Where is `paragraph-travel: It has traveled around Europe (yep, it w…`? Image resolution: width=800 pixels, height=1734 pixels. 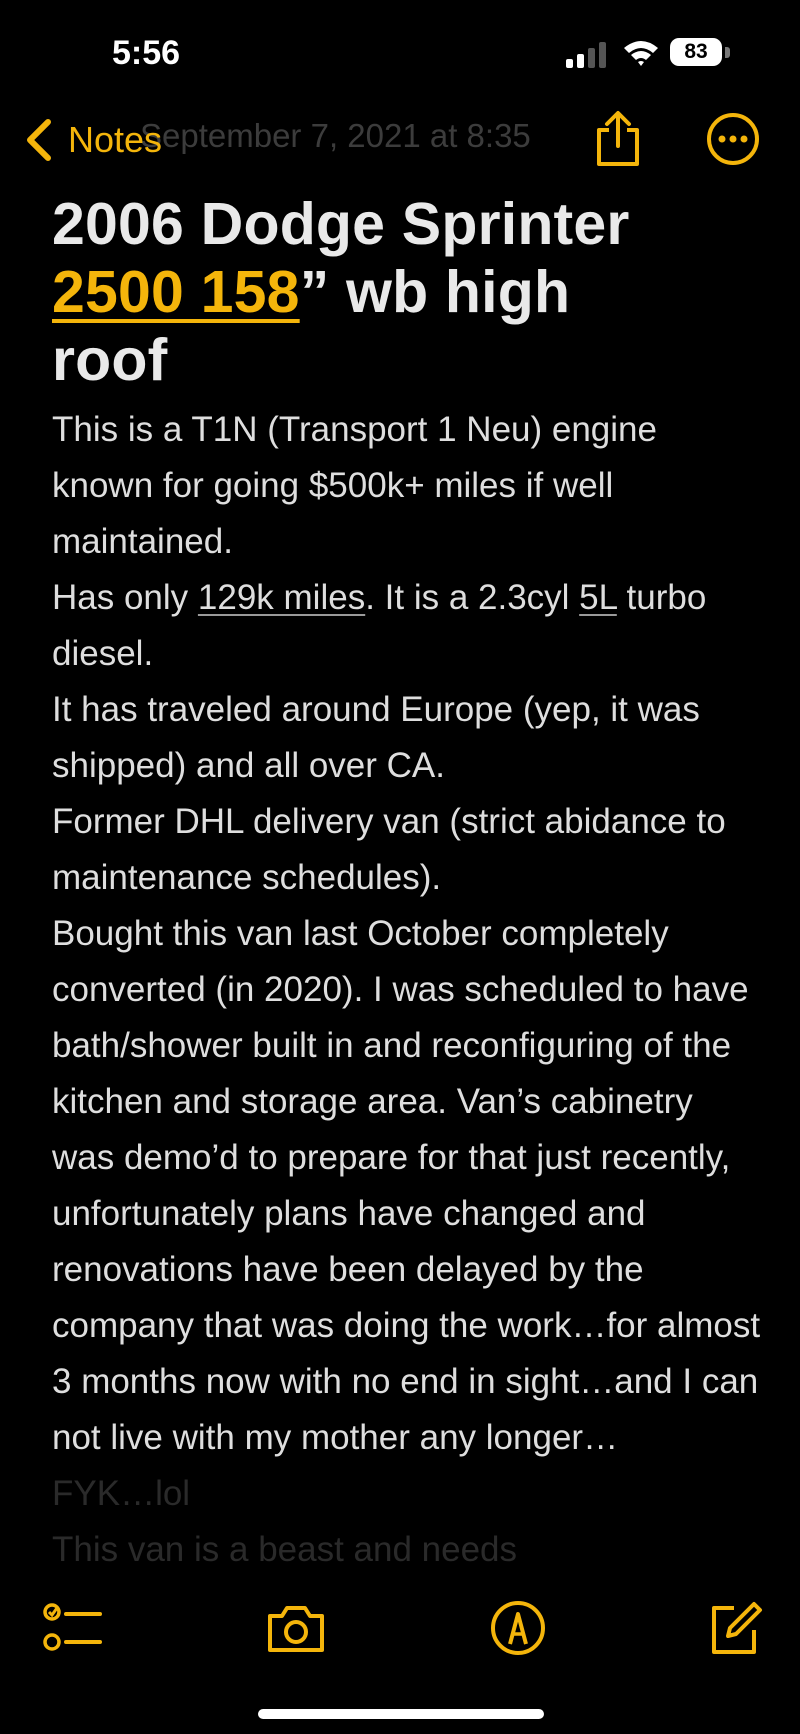 paragraph-travel: It has traveled around Europe (yep, it w… is located at coordinates (376, 737).